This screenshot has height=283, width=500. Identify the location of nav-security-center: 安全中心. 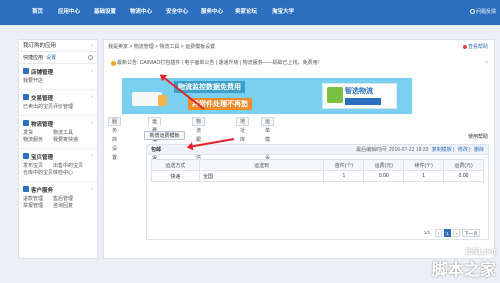
(177, 12).